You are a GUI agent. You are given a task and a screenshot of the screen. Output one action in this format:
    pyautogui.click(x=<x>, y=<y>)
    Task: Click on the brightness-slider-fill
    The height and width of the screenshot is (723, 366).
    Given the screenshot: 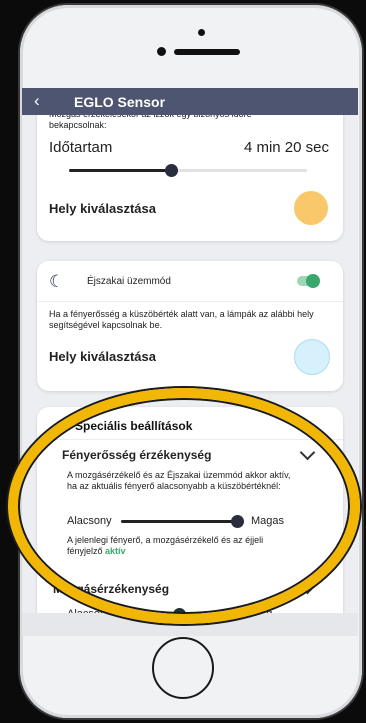 What is the action you would take?
    pyautogui.click(x=179, y=521)
    